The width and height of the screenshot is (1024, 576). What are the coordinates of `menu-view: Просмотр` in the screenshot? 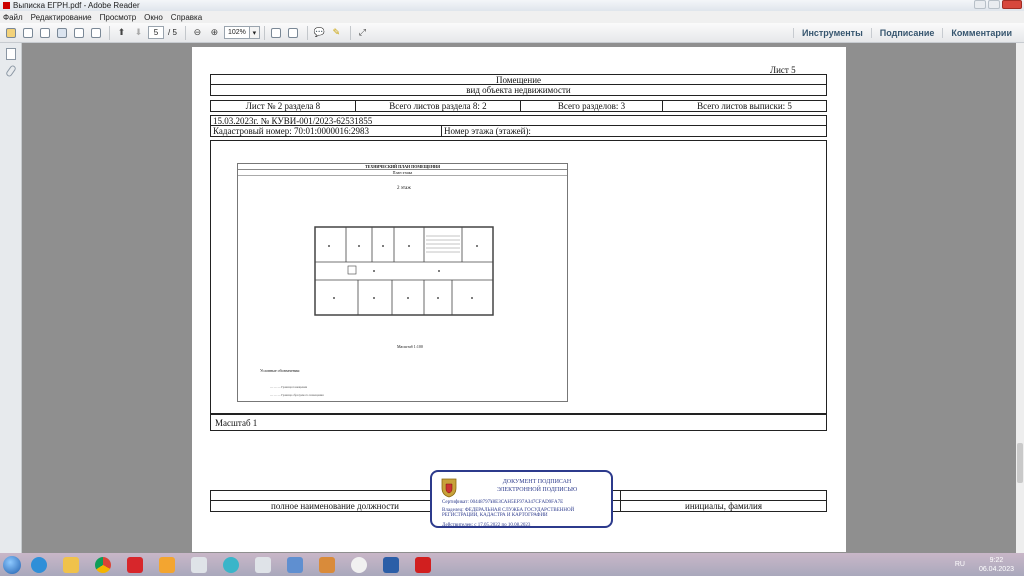 It's located at (118, 17).